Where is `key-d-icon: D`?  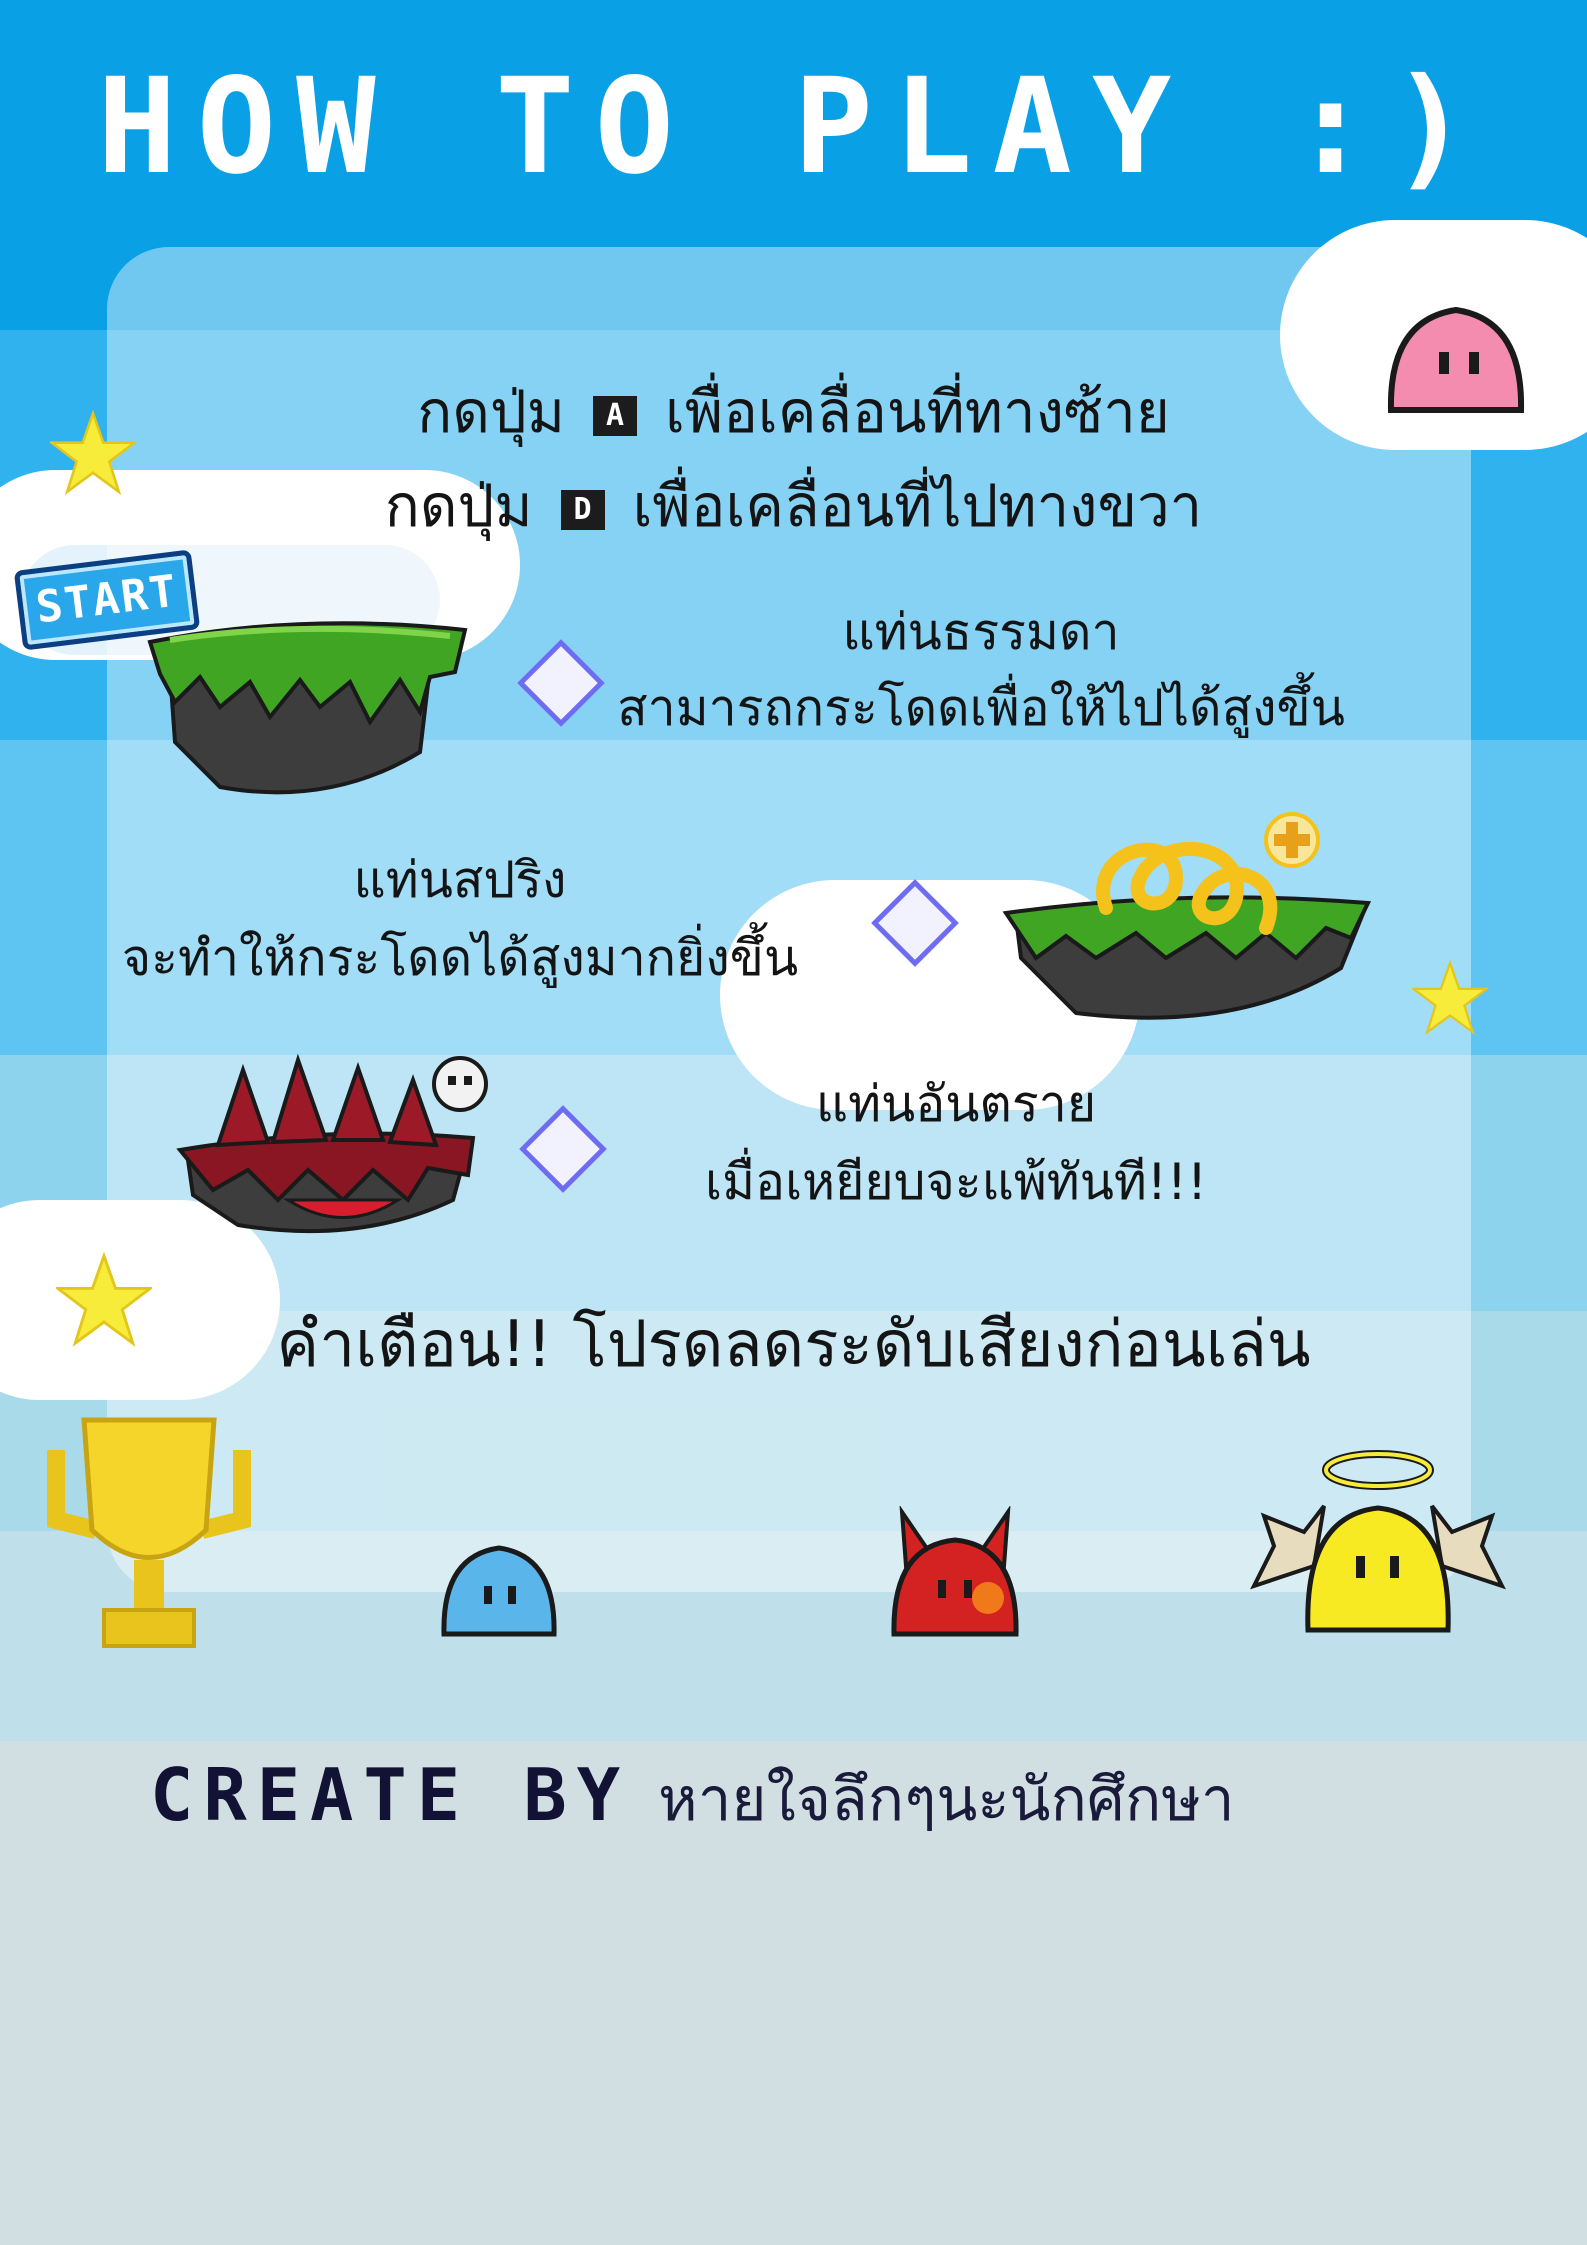
key-d-icon: D is located at coordinates (582, 509).